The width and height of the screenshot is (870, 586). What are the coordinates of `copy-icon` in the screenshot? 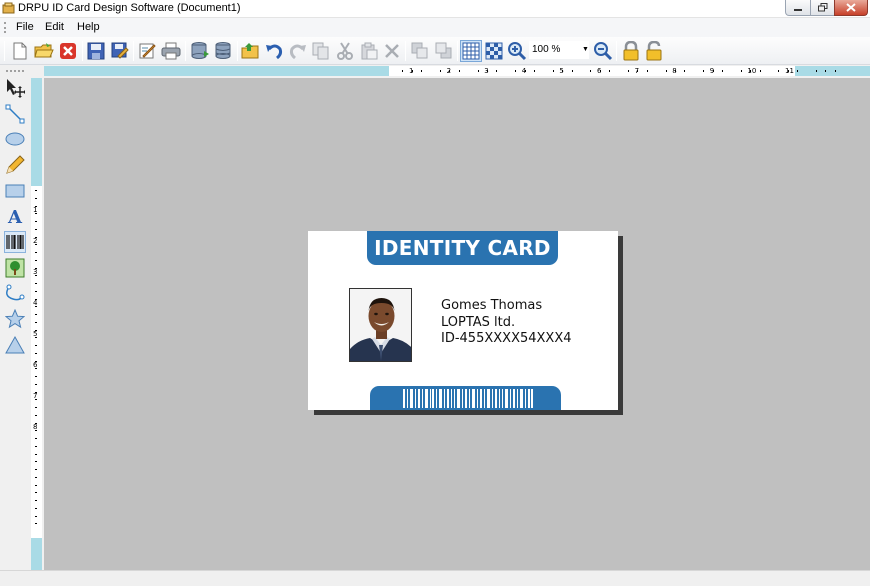 It's located at (320, 51).